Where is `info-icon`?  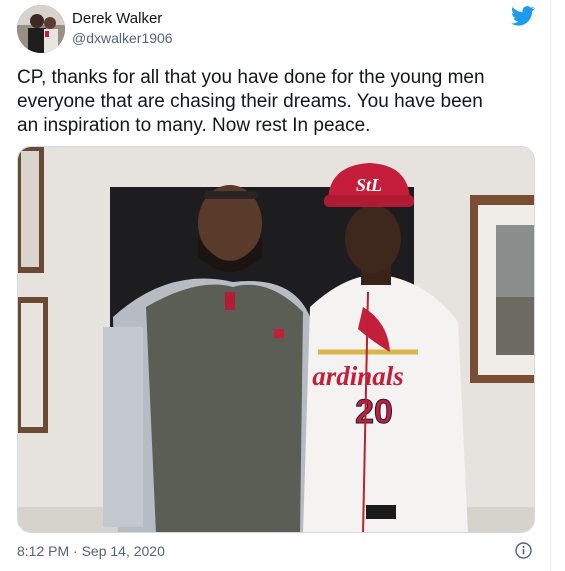
info-icon is located at coordinates (523, 550).